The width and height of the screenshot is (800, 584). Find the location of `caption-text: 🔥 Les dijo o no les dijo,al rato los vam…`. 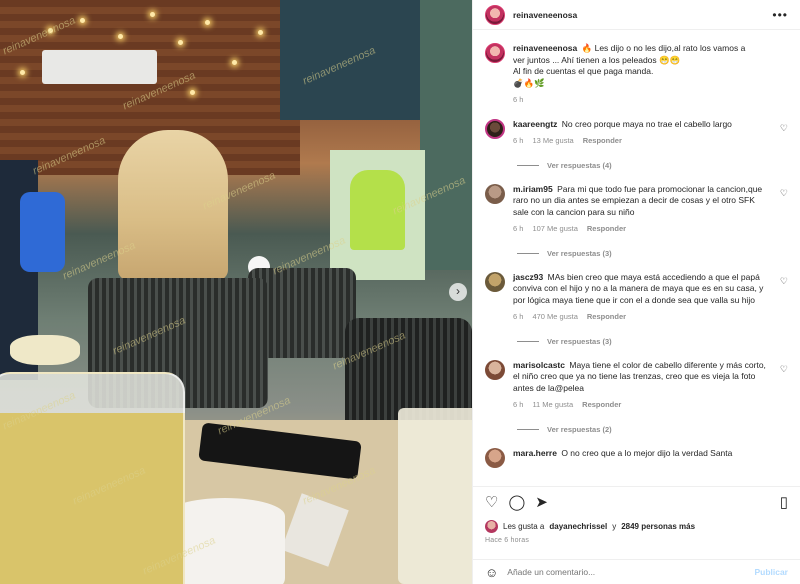

caption-text: 🔥 Les dijo o no les dijo,al rato los vam… is located at coordinates (663, 48).